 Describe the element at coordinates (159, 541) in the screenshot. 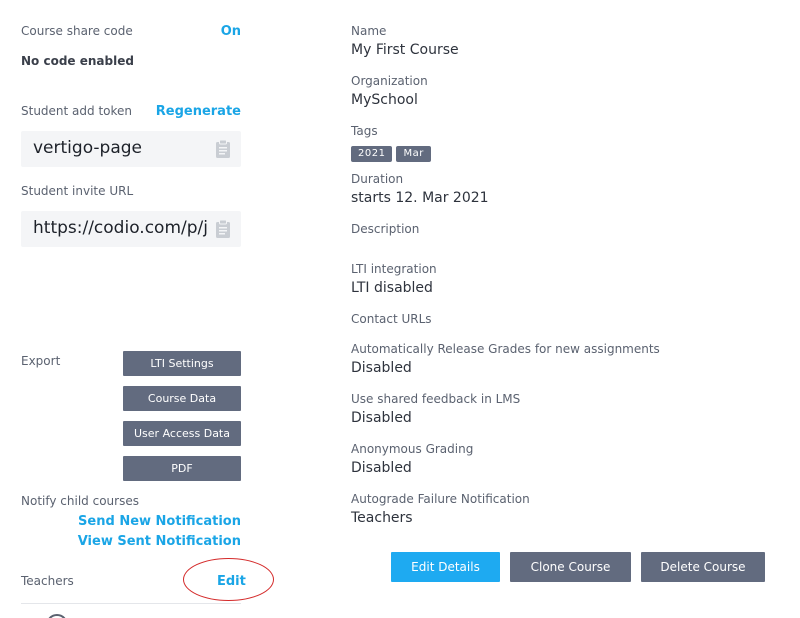

I see `view-notification-link: View Sent Notification` at that location.